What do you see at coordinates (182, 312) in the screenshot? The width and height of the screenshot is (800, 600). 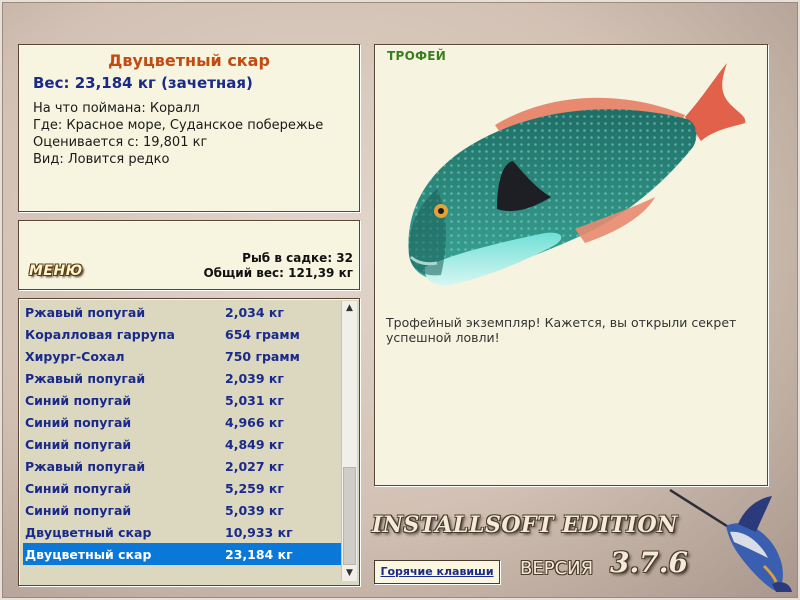 I see `catch-list-item: Ржавый попугай 2,034 кг` at bounding box center [182, 312].